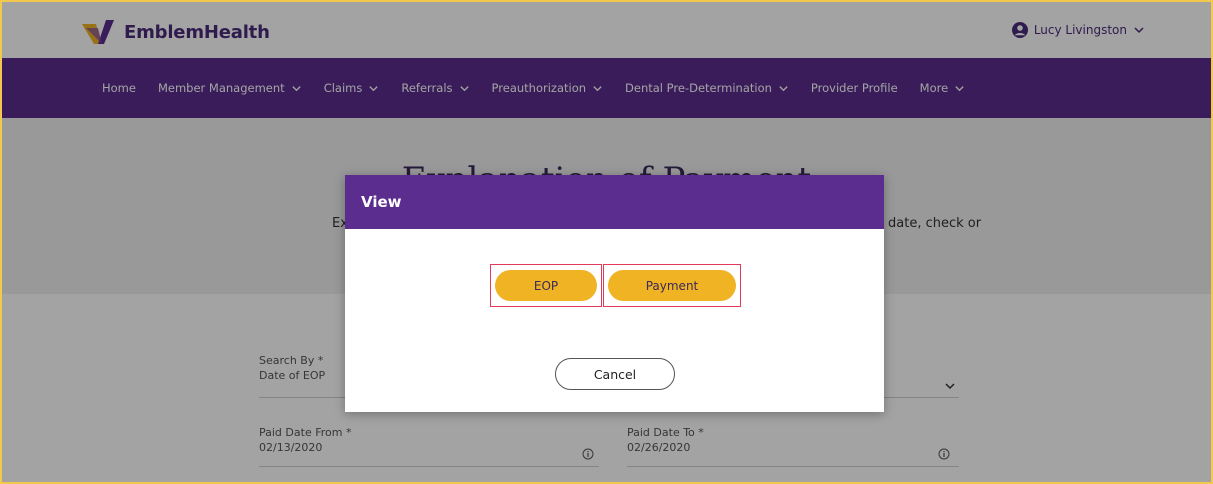  Describe the element at coordinates (381, 202) in the screenshot. I see `modal-title: View` at that location.